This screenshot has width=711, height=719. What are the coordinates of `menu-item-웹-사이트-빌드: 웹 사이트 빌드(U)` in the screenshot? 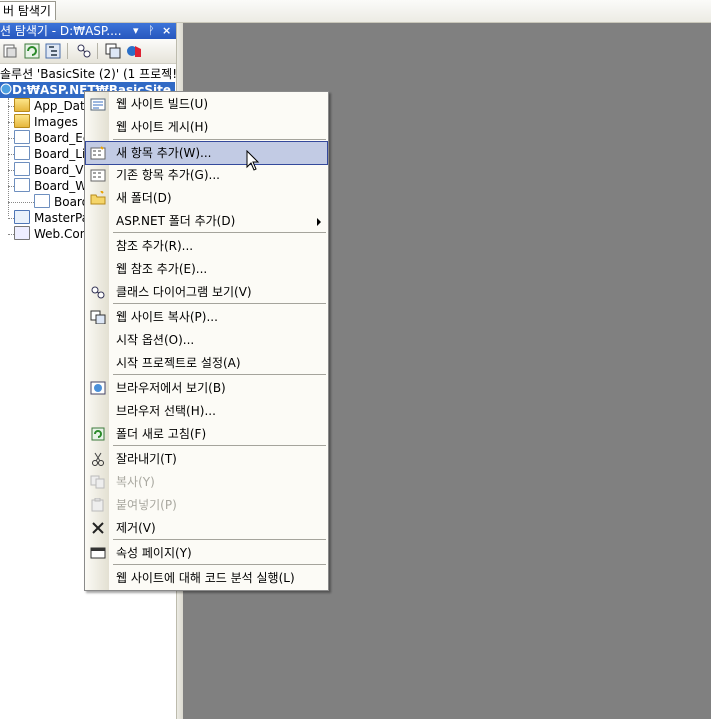 It's located at (206, 104).